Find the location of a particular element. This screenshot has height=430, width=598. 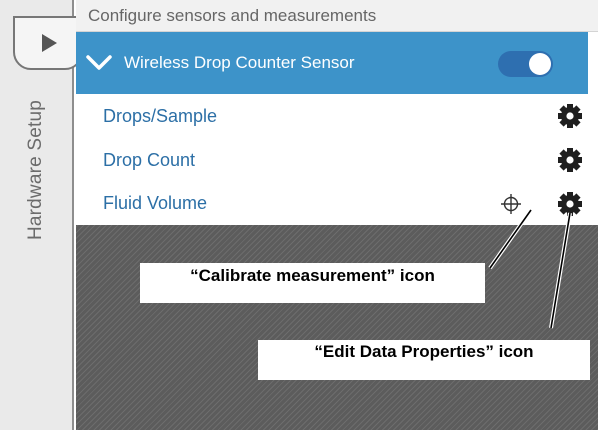

toggle-knob is located at coordinates (540, 64).